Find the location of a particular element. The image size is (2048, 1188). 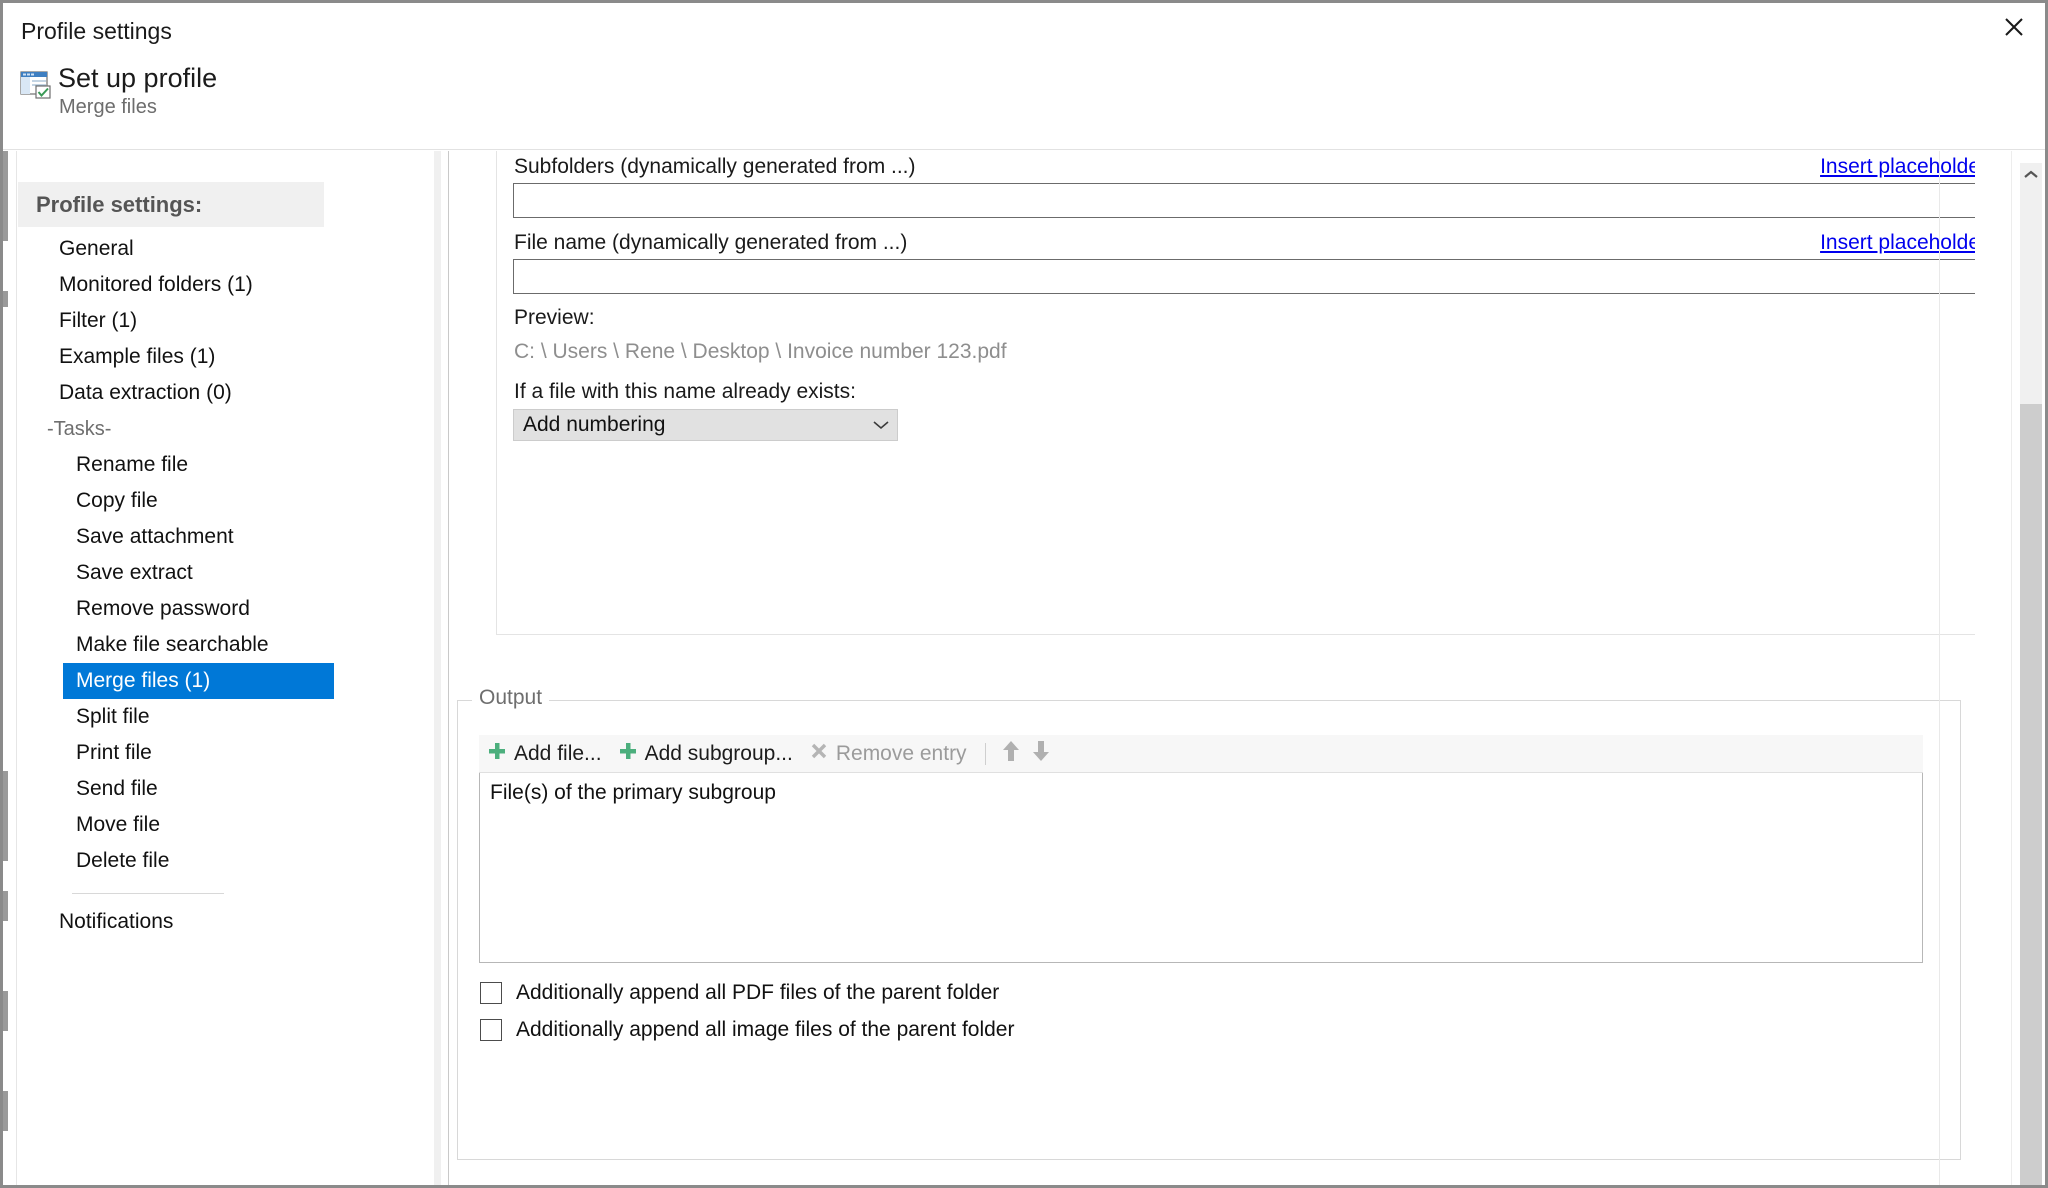

page-subtitle: Merge files is located at coordinates (108, 107).